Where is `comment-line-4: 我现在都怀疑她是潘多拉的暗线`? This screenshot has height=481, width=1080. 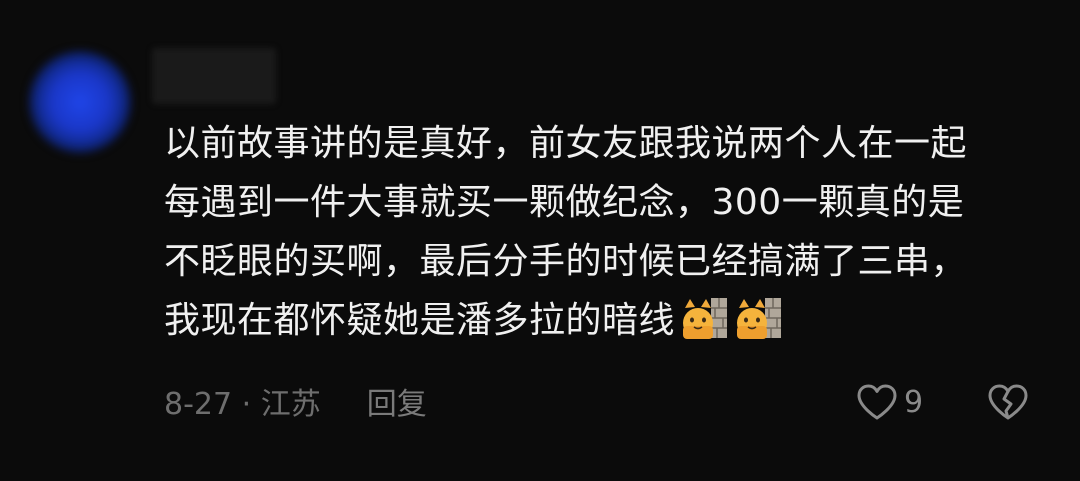
comment-line-4: 我现在都怀疑她是潘多拉的暗线 is located at coordinates (604, 320).